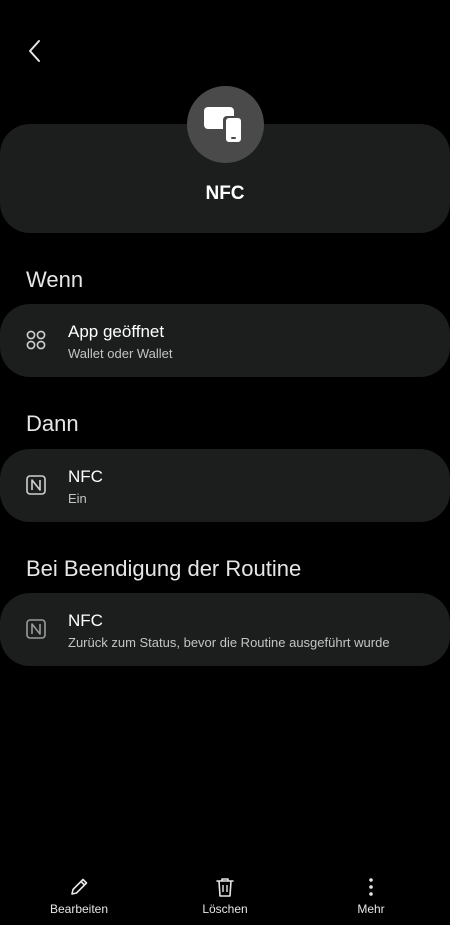  Describe the element at coordinates (52, 423) in the screenshot. I see `section-title-then: Dann` at that location.